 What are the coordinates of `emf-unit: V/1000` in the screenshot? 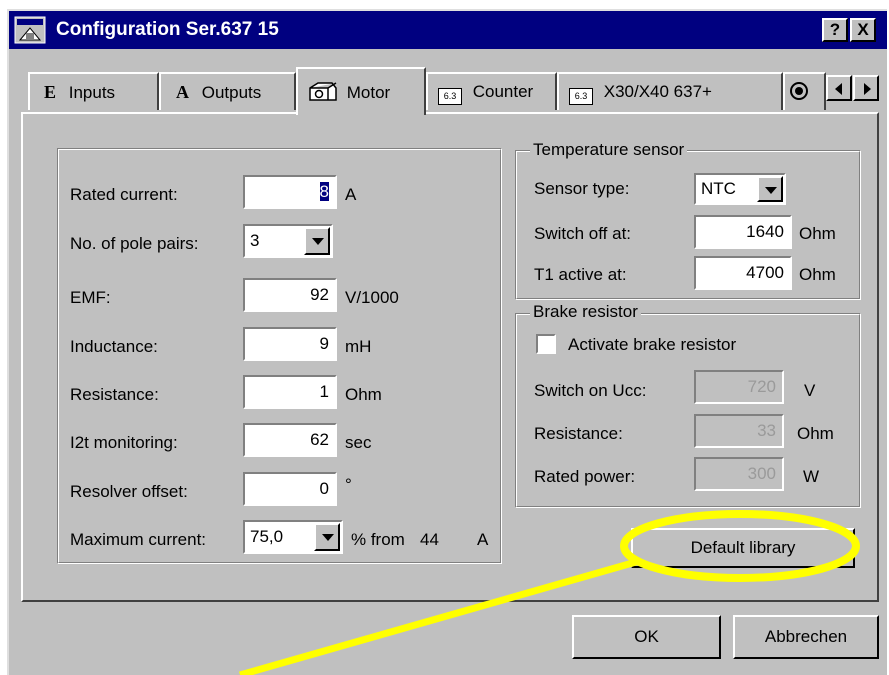 It's located at (372, 297).